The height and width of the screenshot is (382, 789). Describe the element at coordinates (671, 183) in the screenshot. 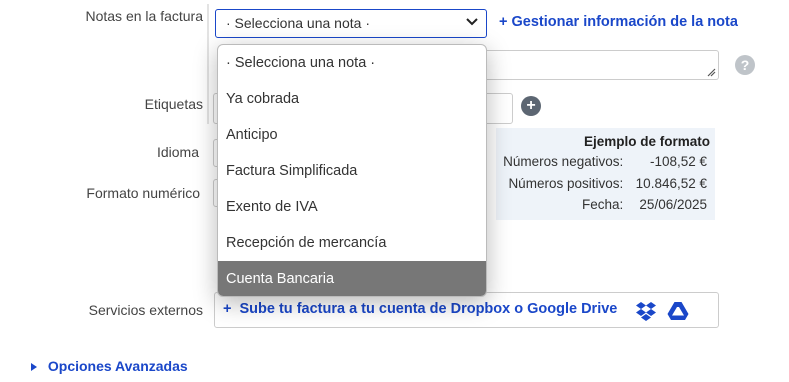

I see `format-row-value: 10.846,52 €` at that location.